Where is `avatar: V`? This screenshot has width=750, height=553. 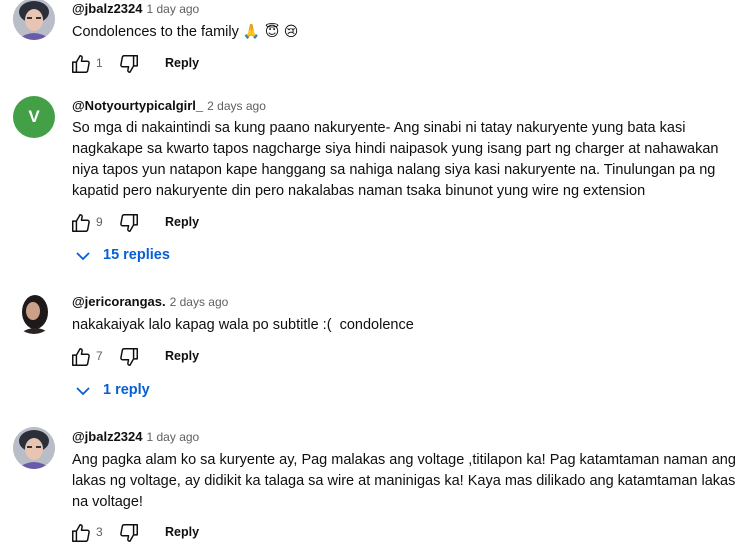 avatar: V is located at coordinates (34, 117).